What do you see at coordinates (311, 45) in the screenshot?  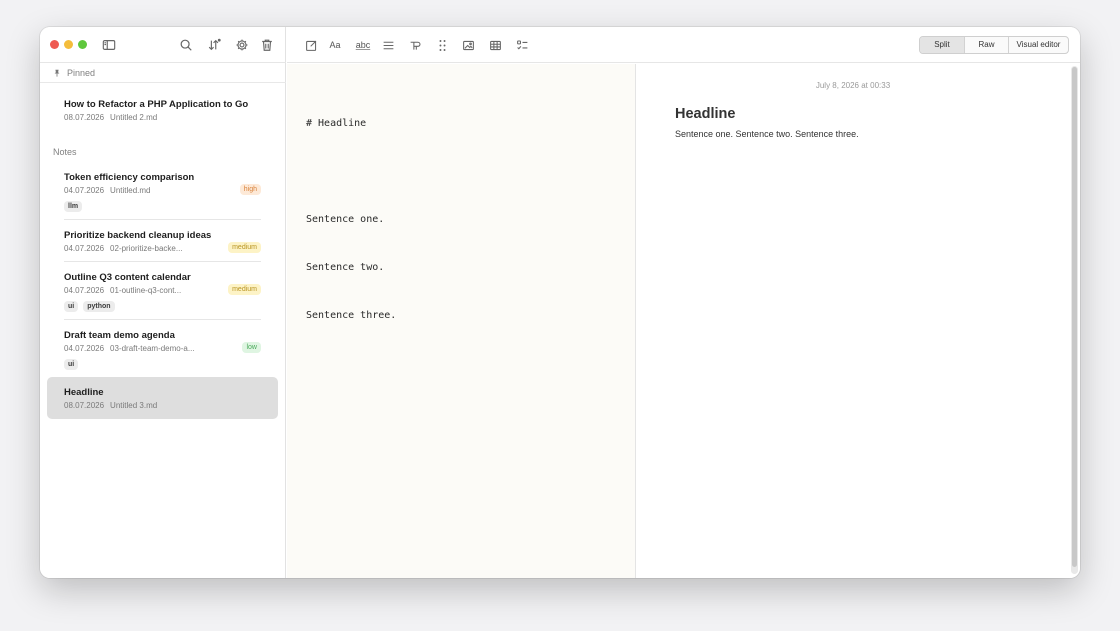 I see `new-note-icon` at bounding box center [311, 45].